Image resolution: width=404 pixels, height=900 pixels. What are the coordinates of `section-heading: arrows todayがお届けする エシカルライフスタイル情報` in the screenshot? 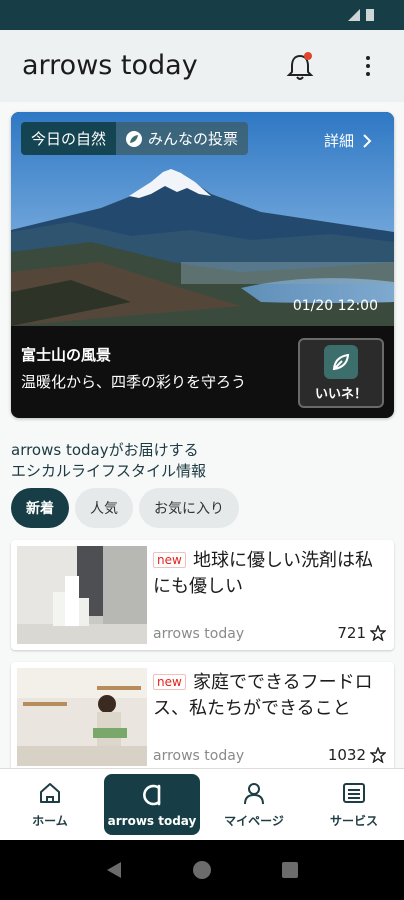 It's located at (108, 461).